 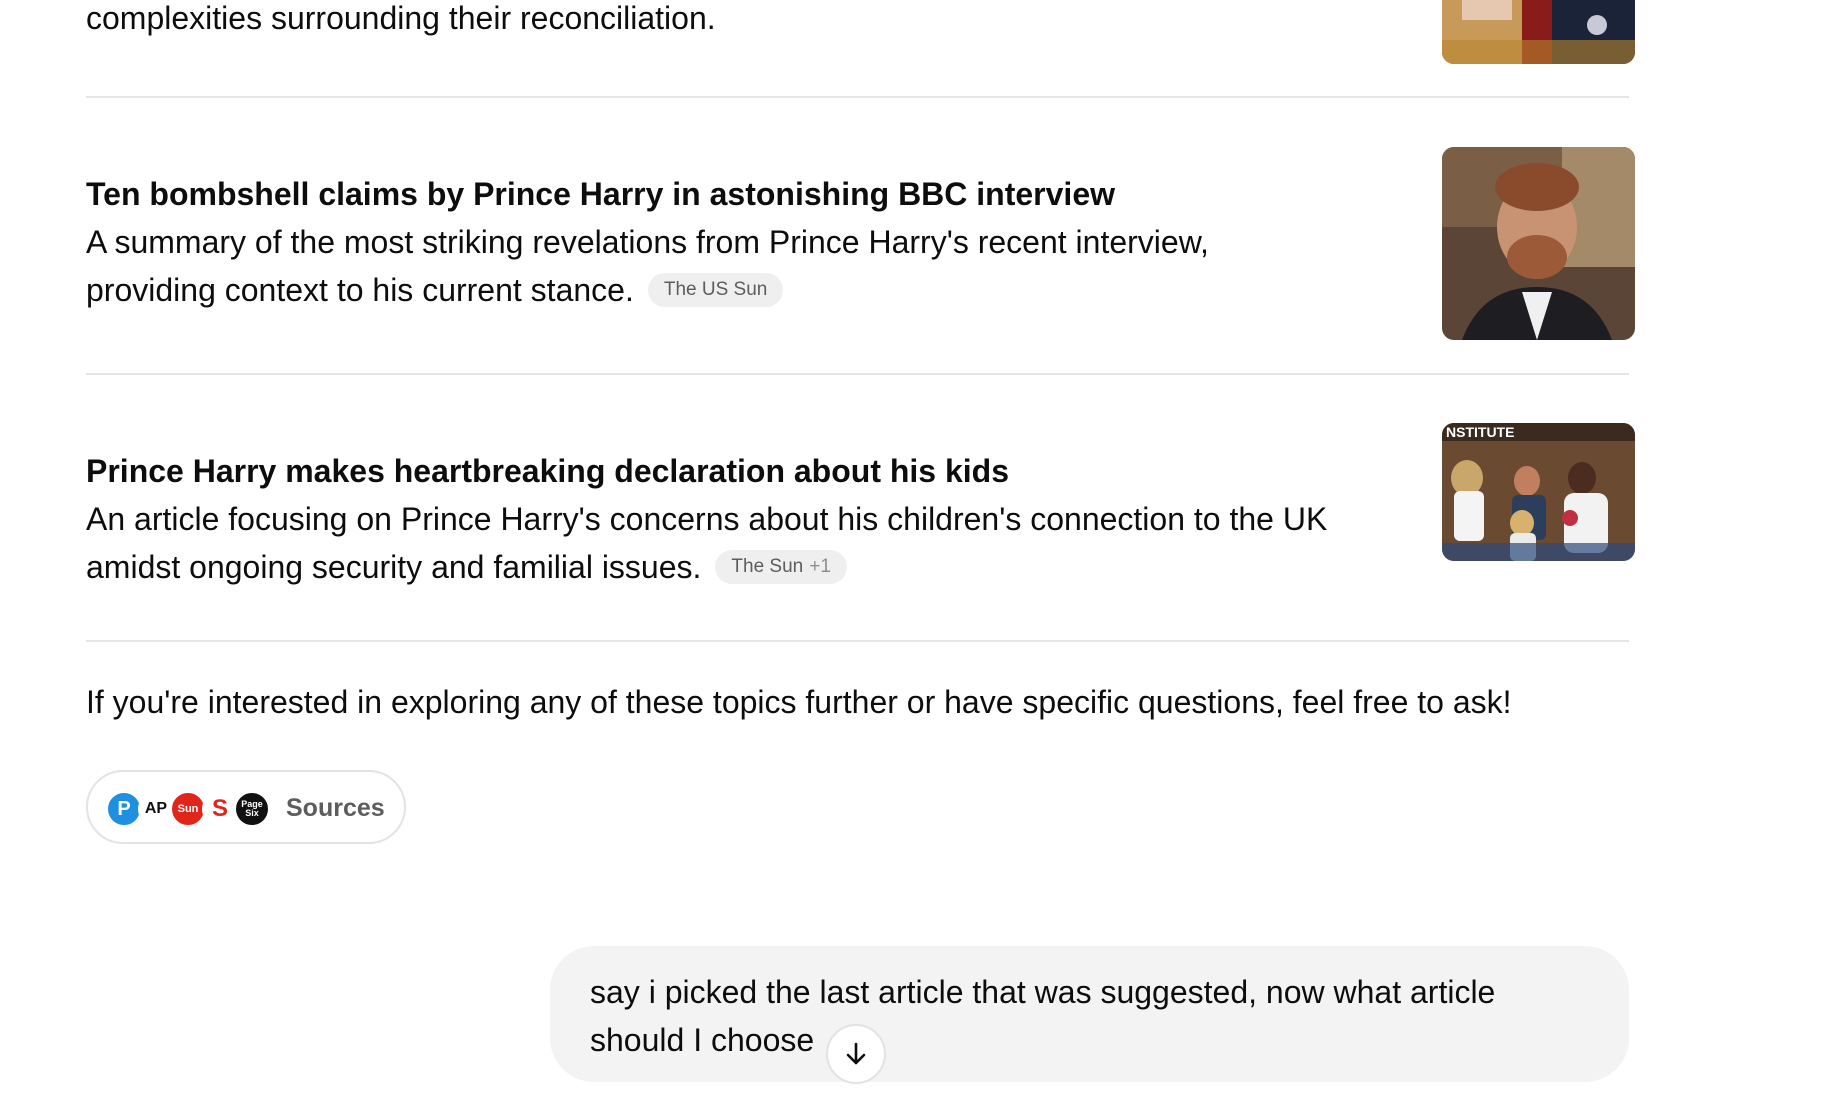 I want to click on source-badge-label: The Sun, so click(x=767, y=566).